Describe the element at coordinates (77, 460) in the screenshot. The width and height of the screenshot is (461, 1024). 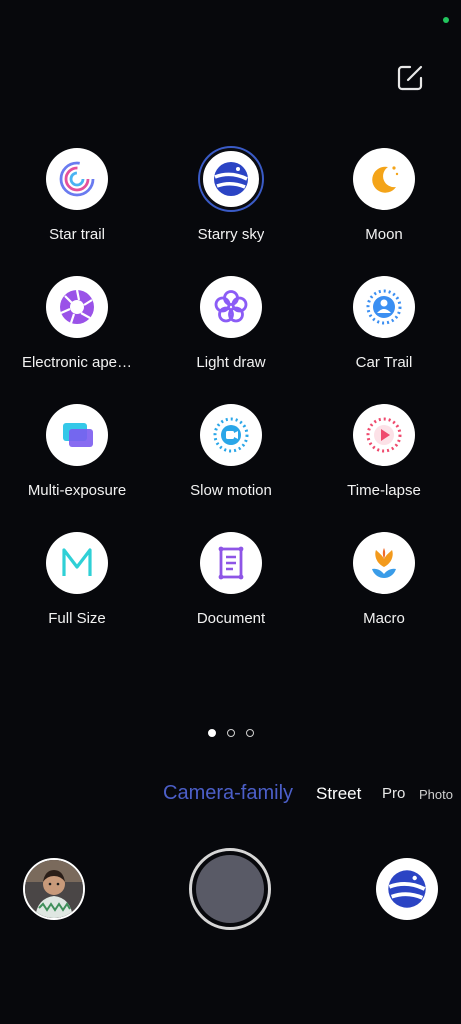
I see `mode-multi-exposure: Multi-exposure` at that location.